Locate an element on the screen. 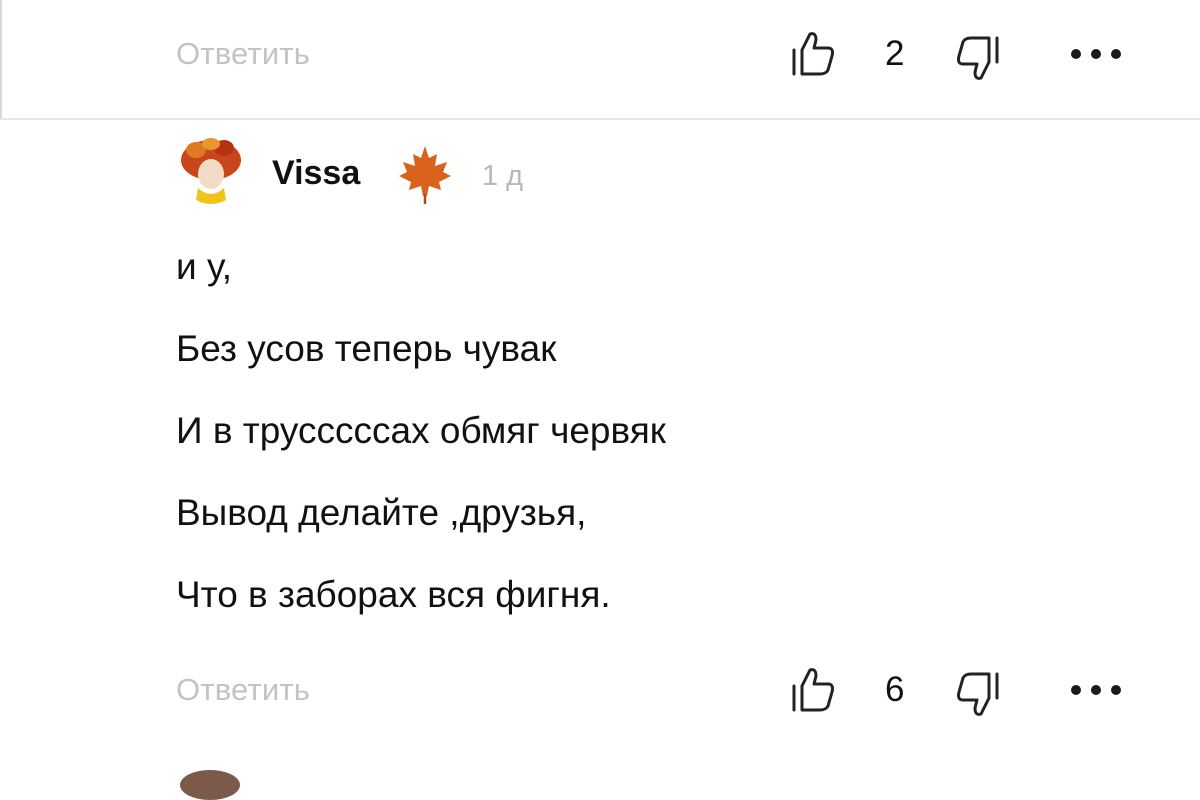 Image resolution: width=1200 pixels, height=800 pixels. comment-line: И в трусссссах обмяг червяк is located at coordinates (421, 430).